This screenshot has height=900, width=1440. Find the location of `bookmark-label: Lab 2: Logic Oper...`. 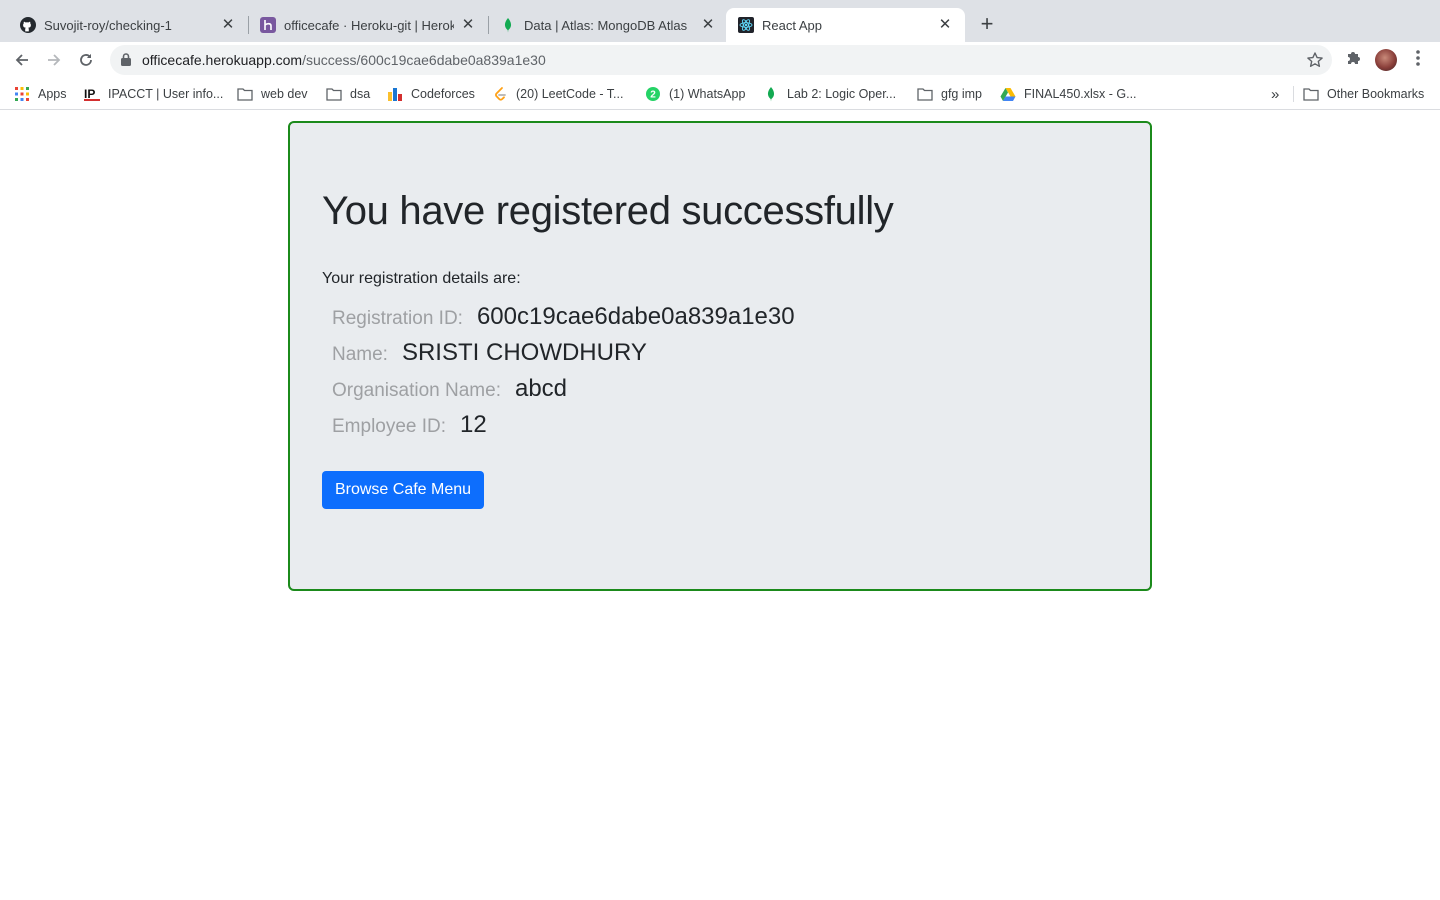

bookmark-label: Lab 2: Logic Oper... is located at coordinates (842, 94).